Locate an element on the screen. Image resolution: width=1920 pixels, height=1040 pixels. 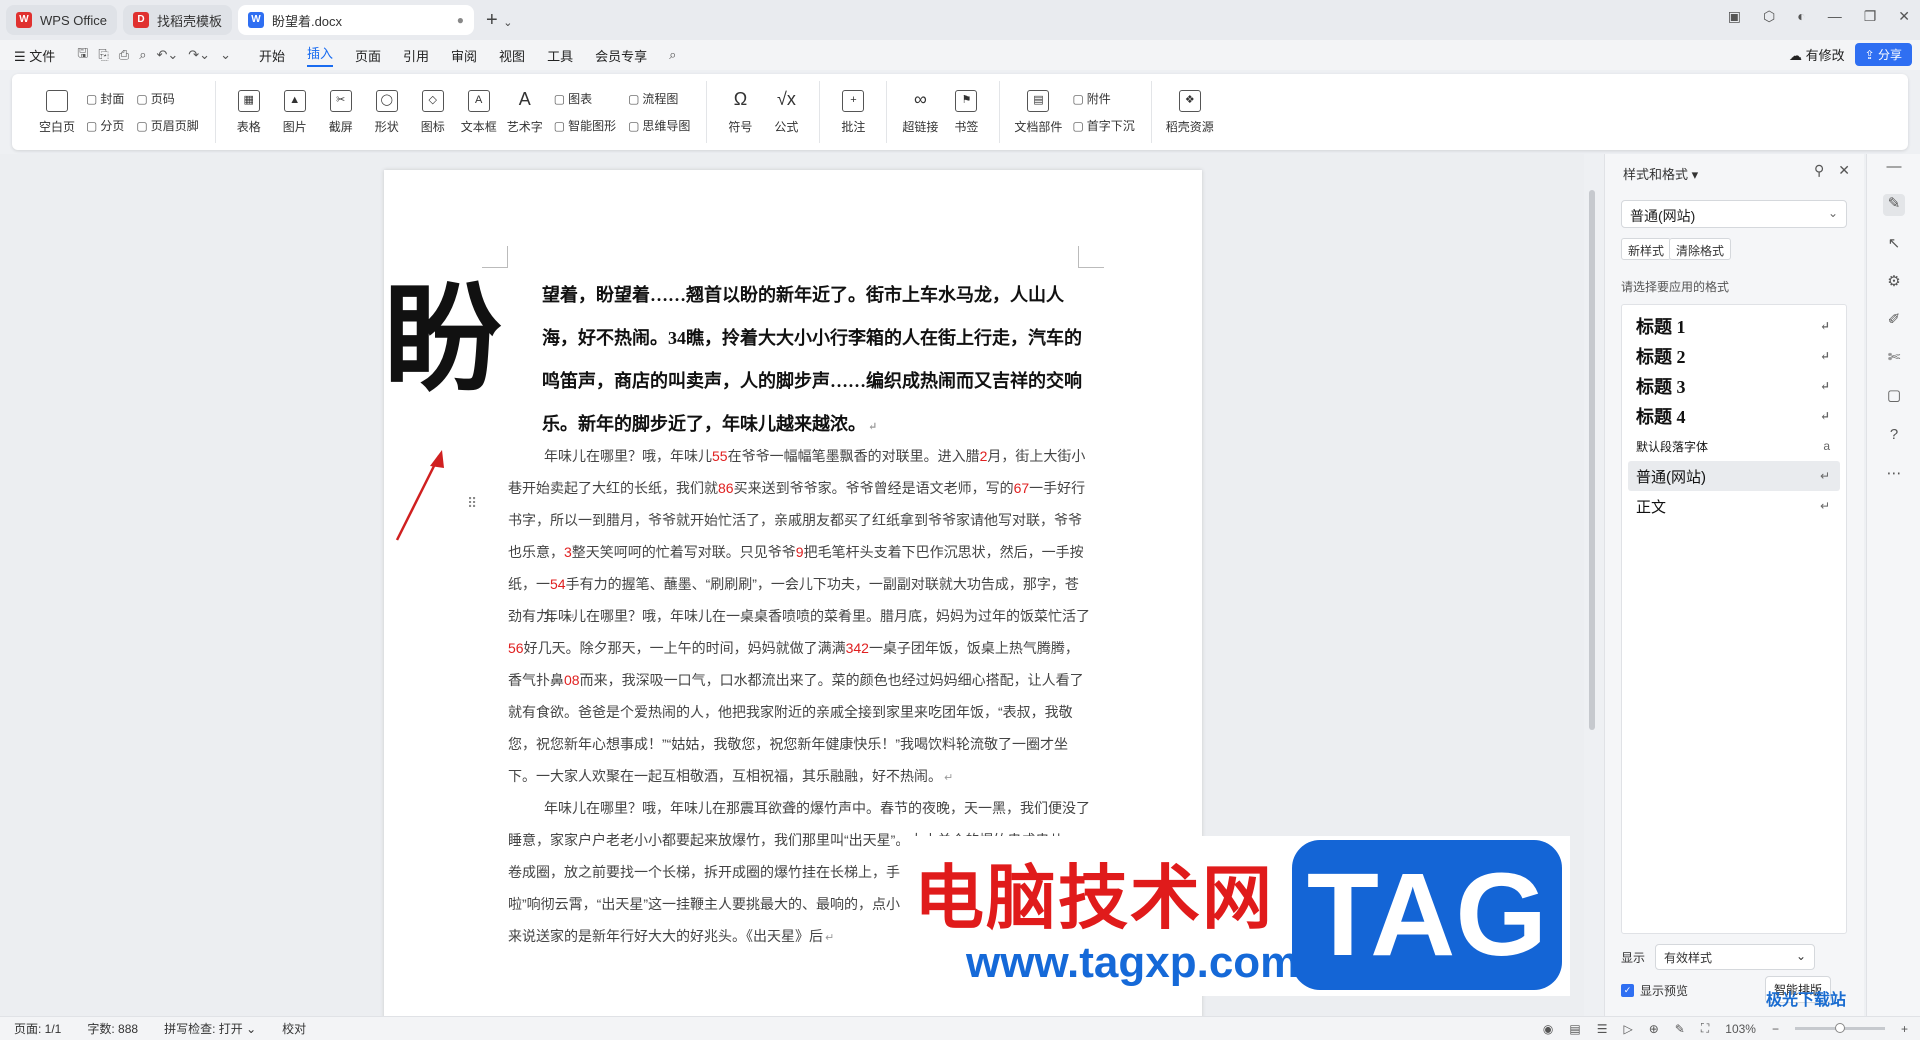
symbol-button: Ω 符号 is located at coordinates (740, 112).